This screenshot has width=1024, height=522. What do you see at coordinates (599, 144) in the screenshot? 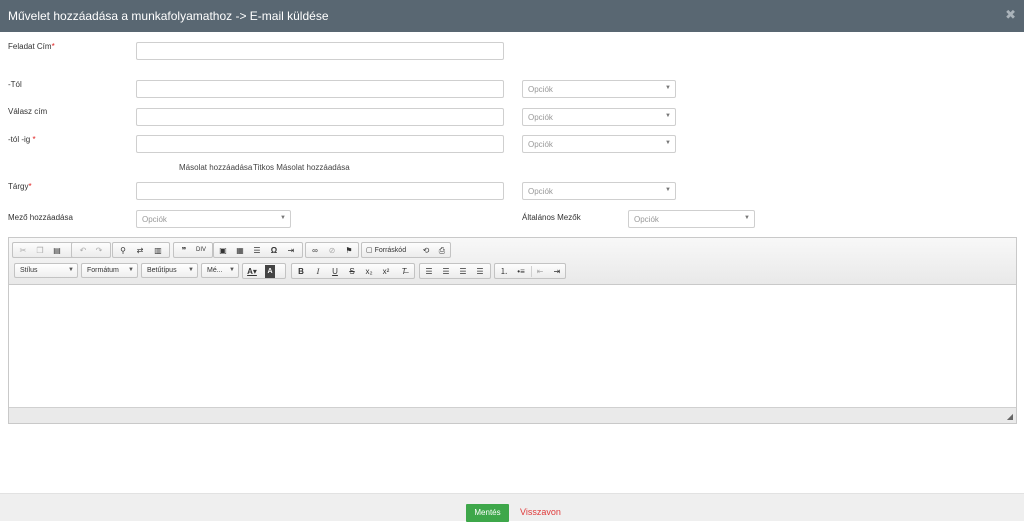
I see `to-options-select: Opciók ▼` at bounding box center [599, 144].